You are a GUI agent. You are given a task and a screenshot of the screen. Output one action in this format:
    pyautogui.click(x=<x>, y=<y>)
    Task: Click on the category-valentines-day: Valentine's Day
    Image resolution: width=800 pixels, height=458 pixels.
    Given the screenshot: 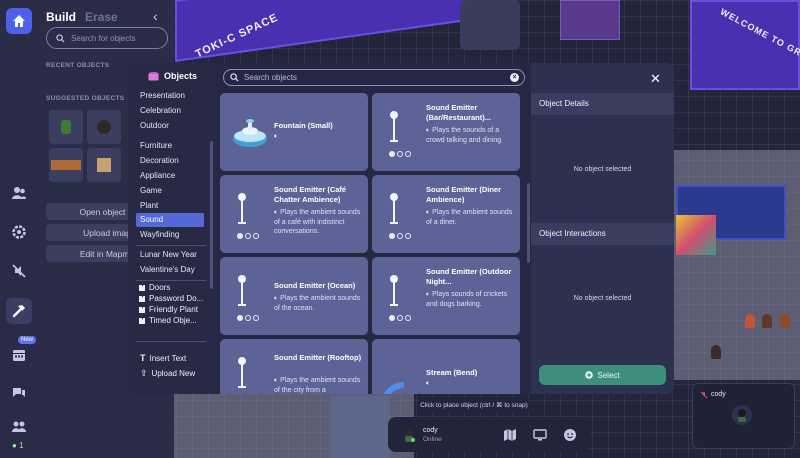 What is the action you would take?
    pyautogui.click(x=170, y=270)
    